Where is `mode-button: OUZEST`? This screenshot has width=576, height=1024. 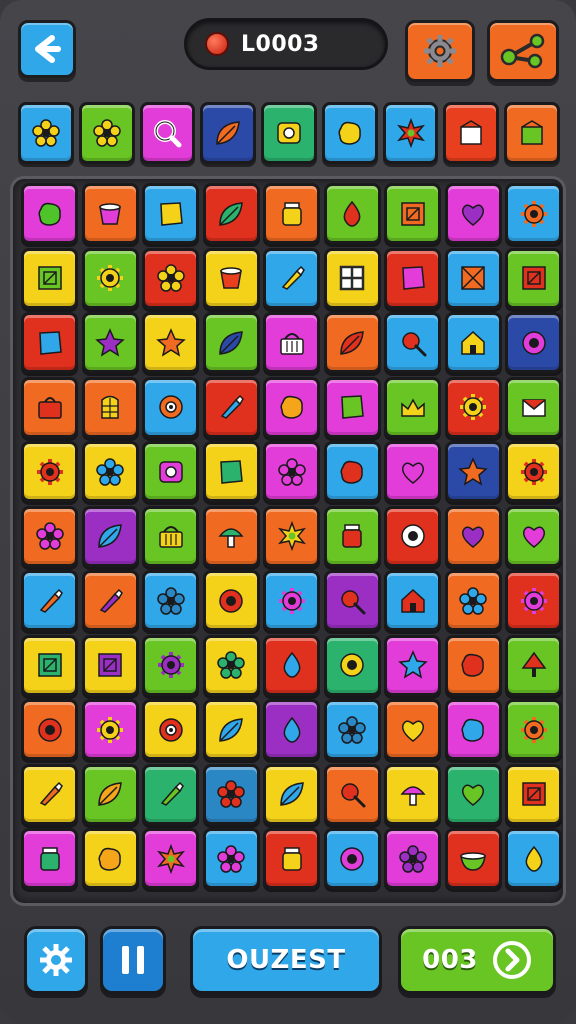 mode-button: OUZEST is located at coordinates (286, 960).